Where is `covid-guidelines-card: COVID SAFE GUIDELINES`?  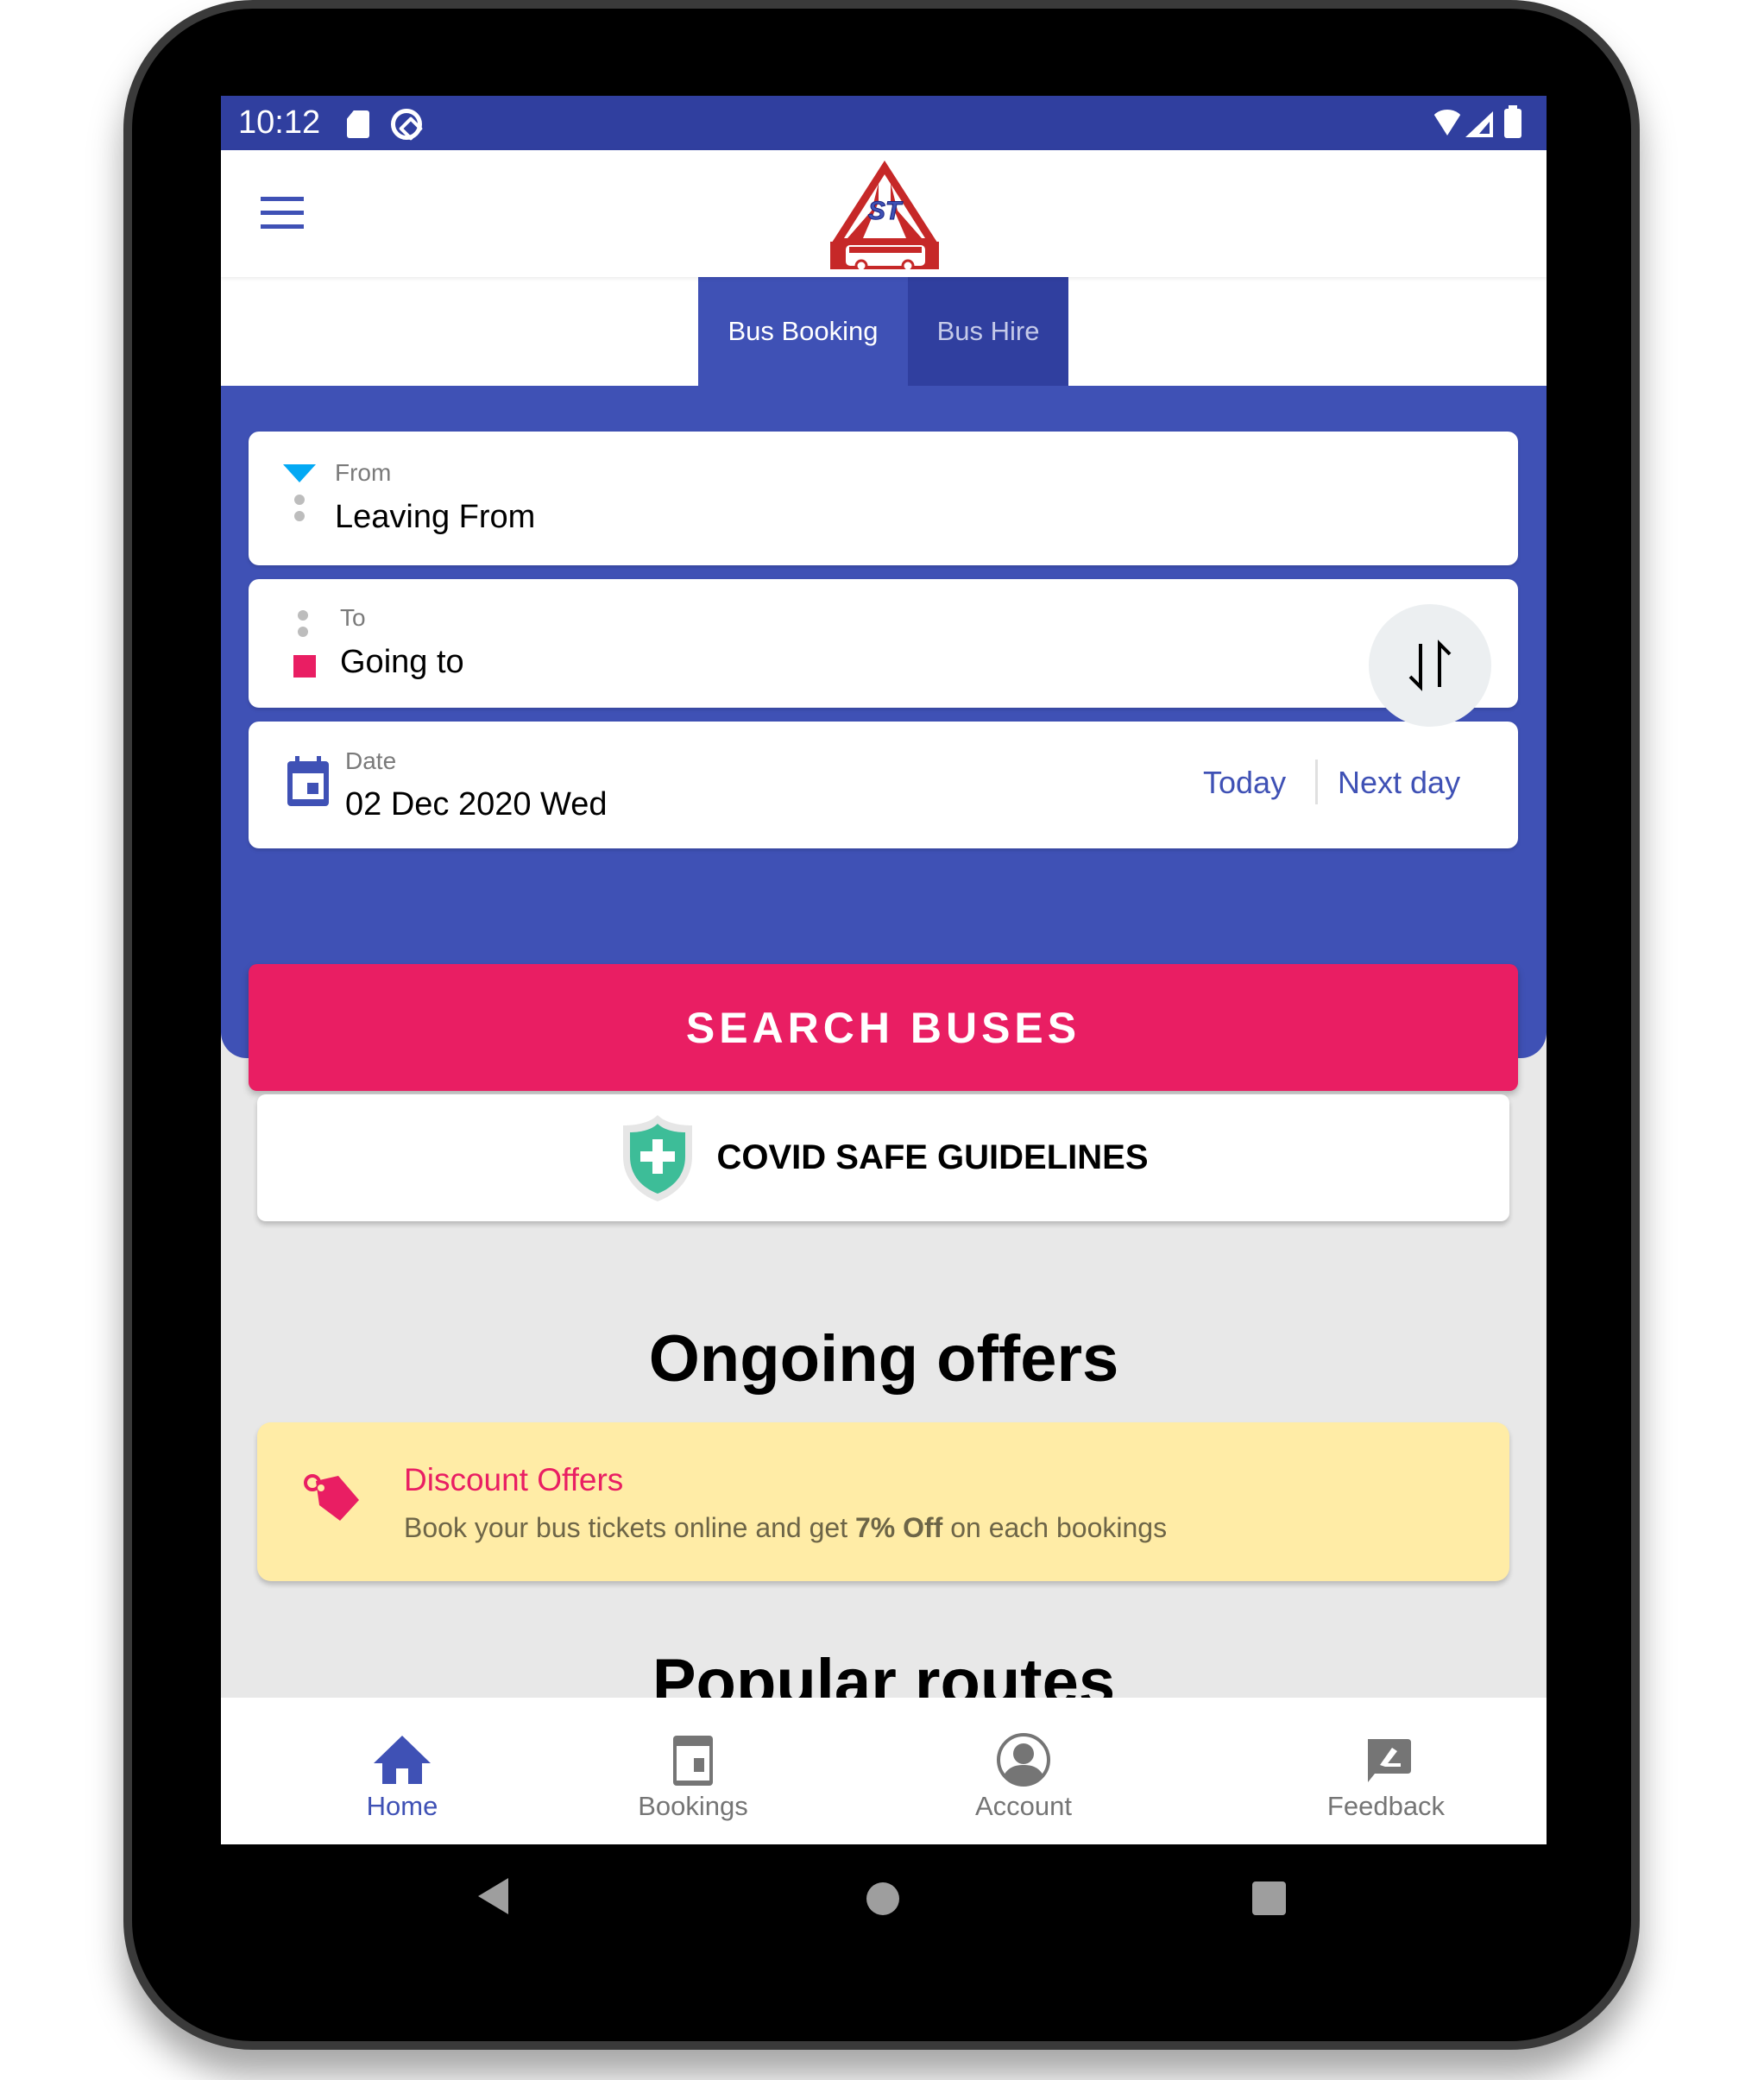 covid-guidelines-card: COVID SAFE GUIDELINES is located at coordinates (883, 1158).